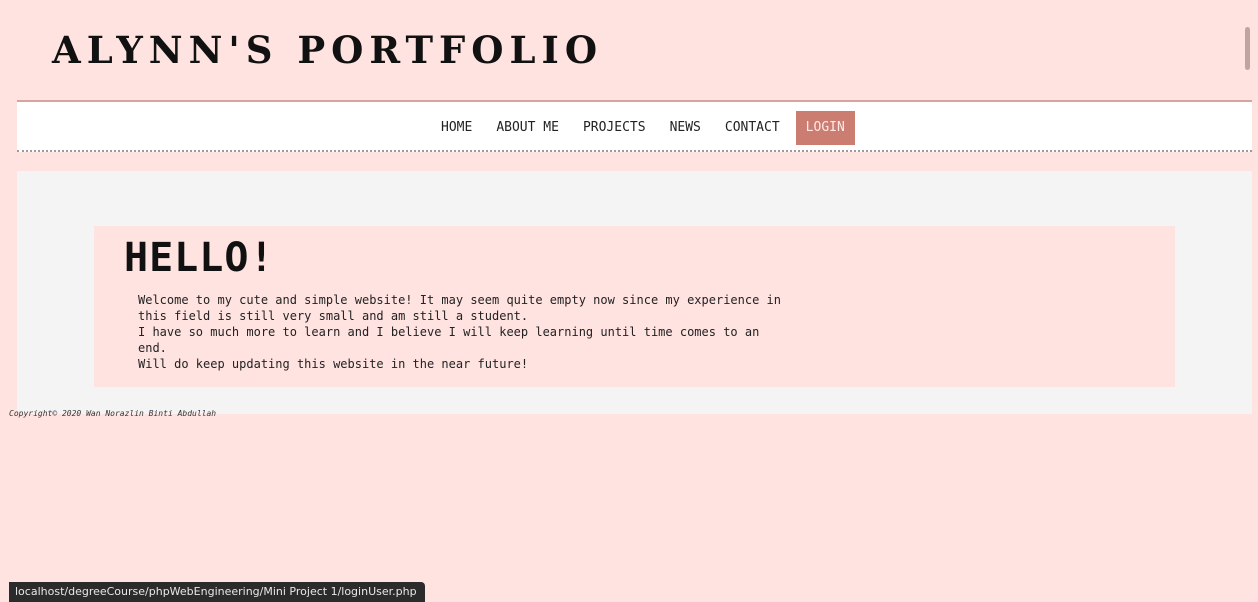  I want to click on nav-item-about-me: ABOUT ME, so click(527, 128).